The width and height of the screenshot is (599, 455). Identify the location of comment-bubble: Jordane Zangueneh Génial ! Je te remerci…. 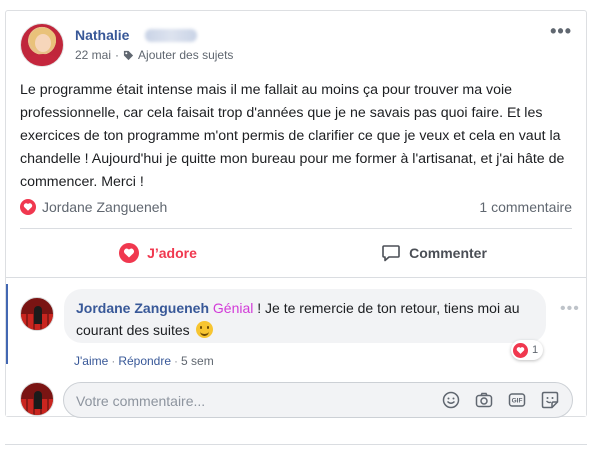
(305, 316).